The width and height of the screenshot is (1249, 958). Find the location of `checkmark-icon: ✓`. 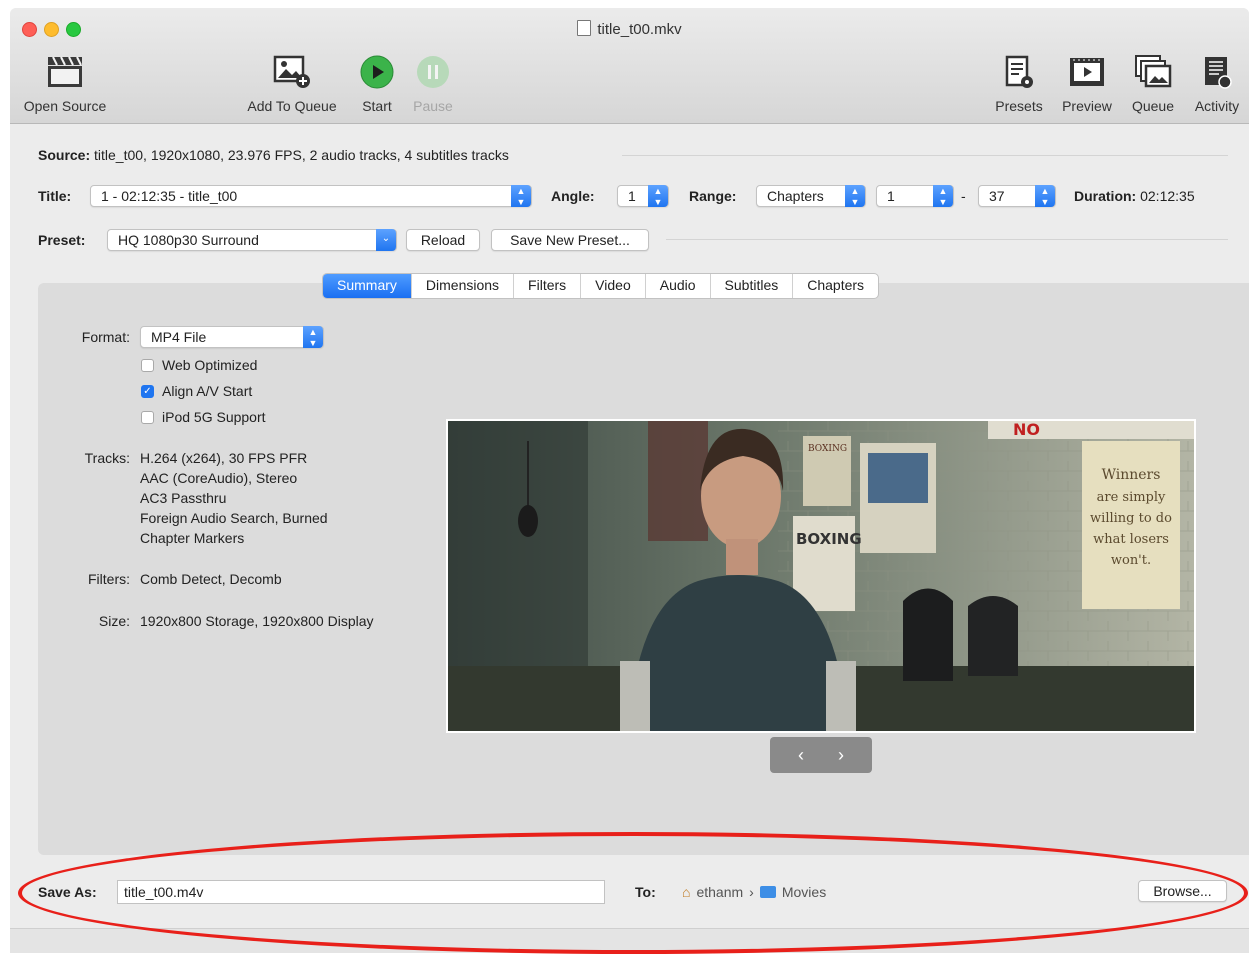

checkmark-icon: ✓ is located at coordinates (147, 391).